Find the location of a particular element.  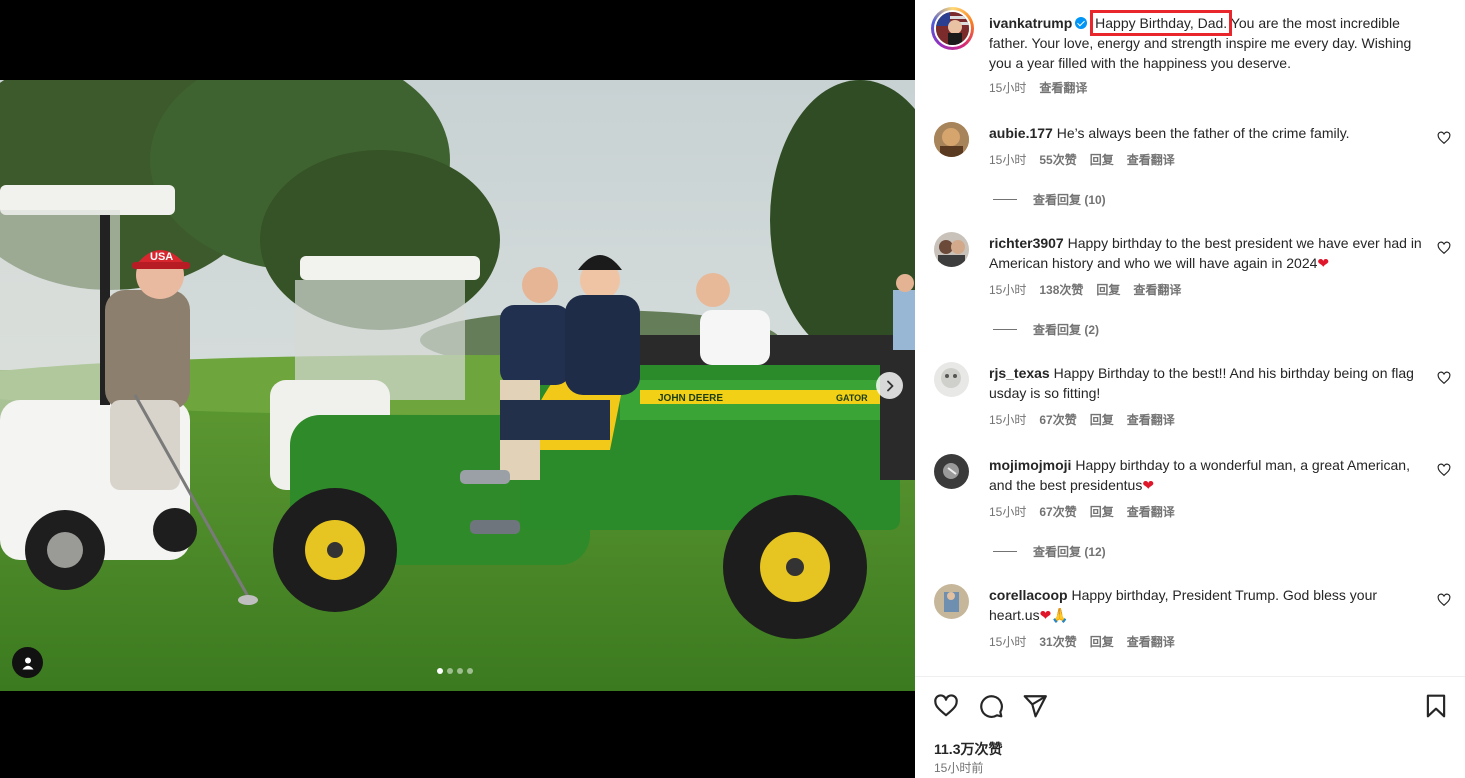

post-time-ago: 15小时前 is located at coordinates (958, 767).